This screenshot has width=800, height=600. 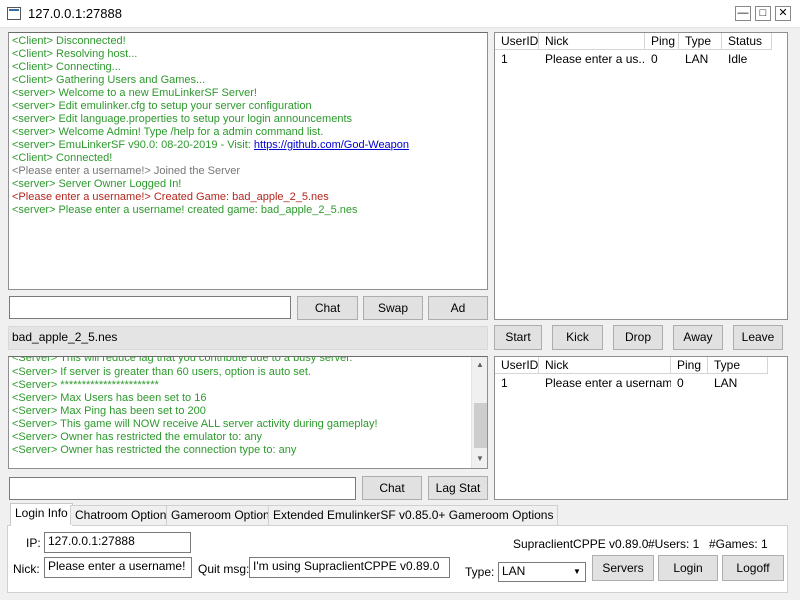 I want to click on chat-button: Chat, so click(x=327, y=308).